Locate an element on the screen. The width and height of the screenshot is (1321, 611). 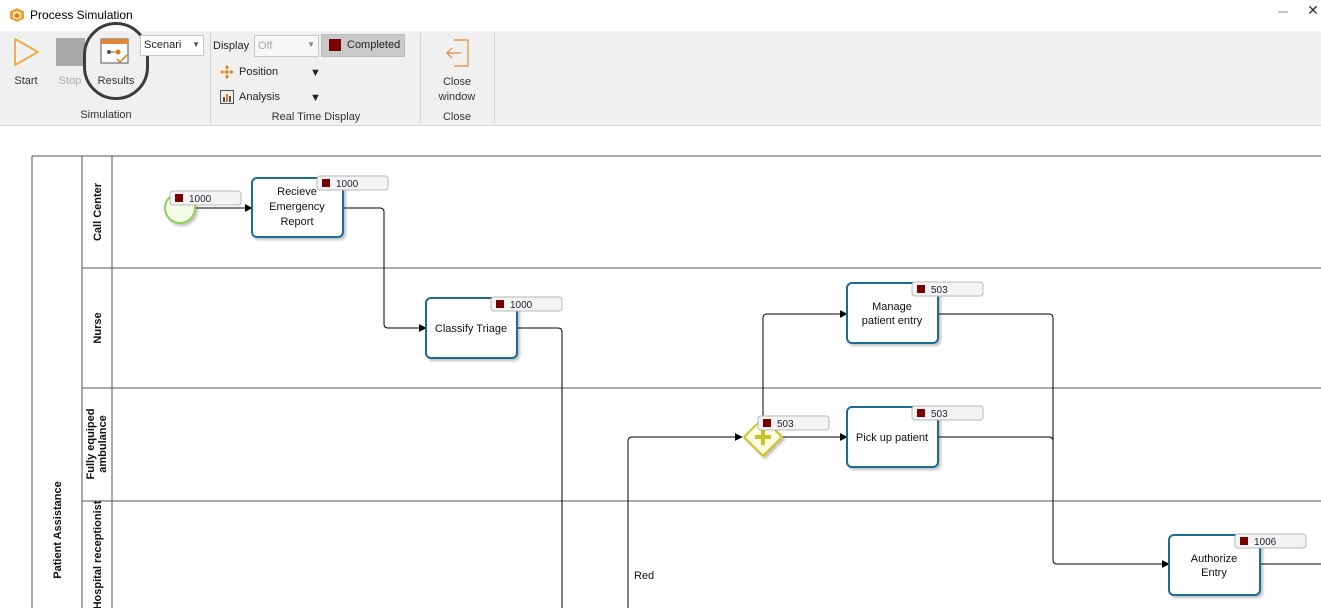
task-label: Entry is located at coordinates (1214, 573).